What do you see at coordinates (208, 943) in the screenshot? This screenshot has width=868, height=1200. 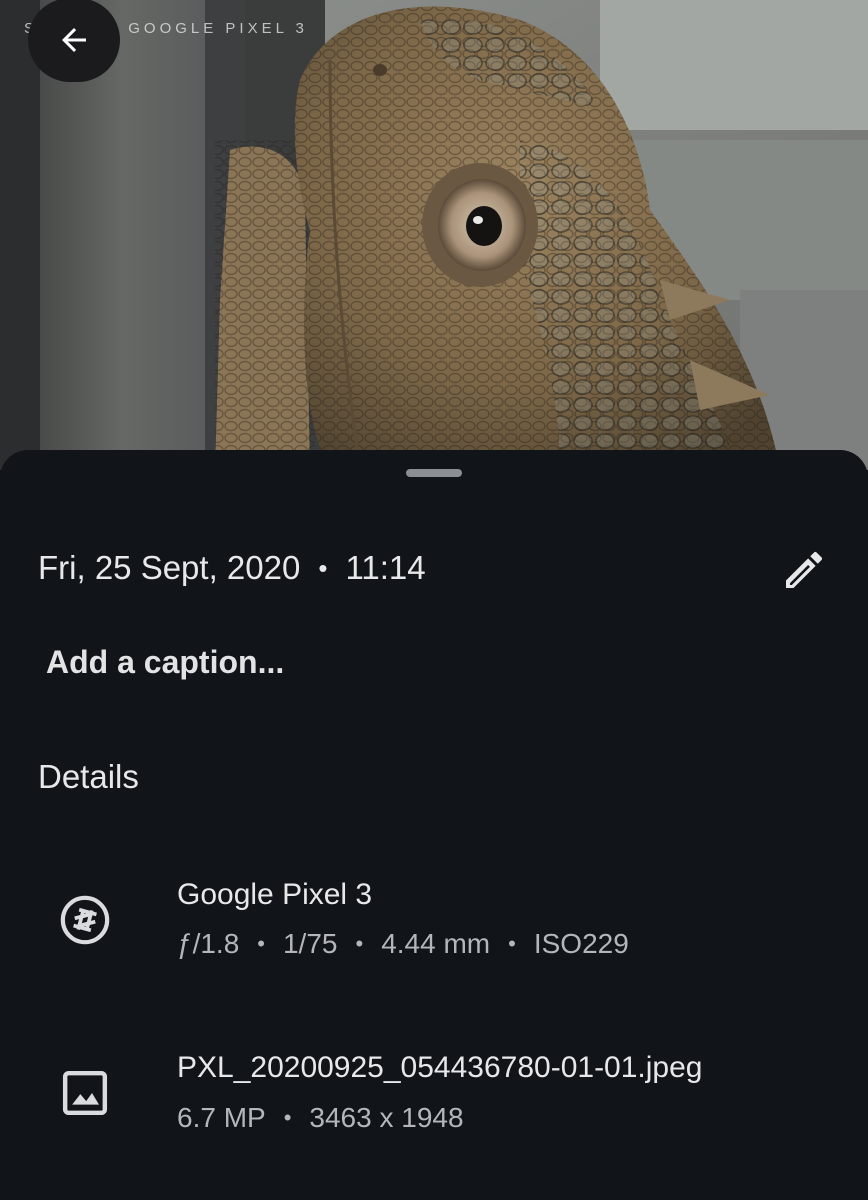 I see `aperture-value: ƒ/1.8` at bounding box center [208, 943].